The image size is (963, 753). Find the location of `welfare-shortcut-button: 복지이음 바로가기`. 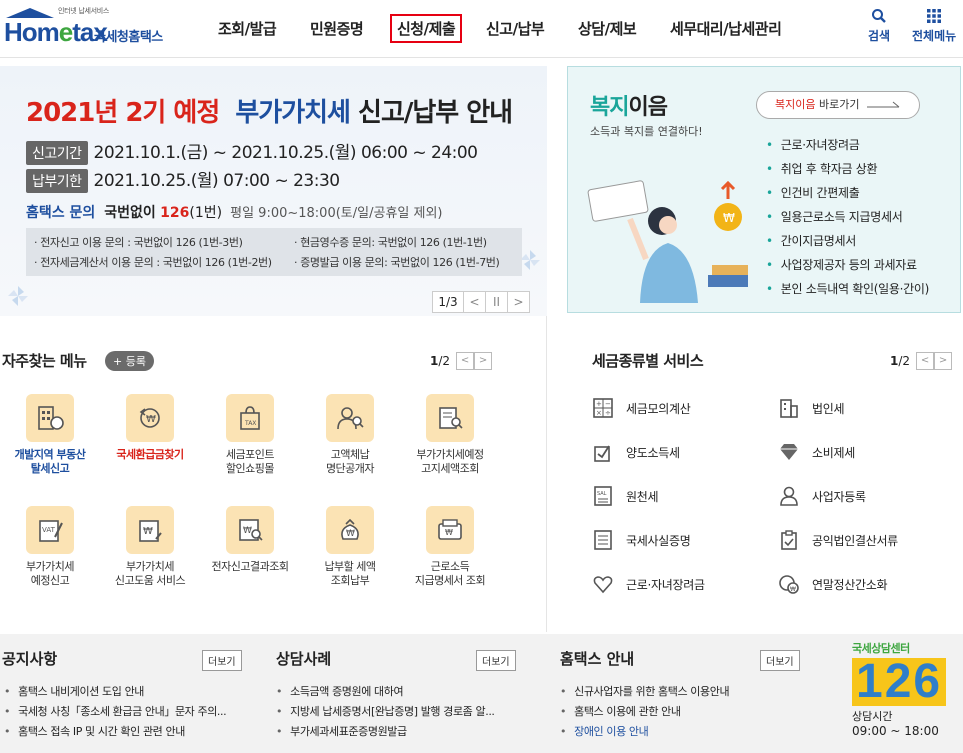

welfare-shortcut-button: 복지이음 바로가기 is located at coordinates (838, 105).